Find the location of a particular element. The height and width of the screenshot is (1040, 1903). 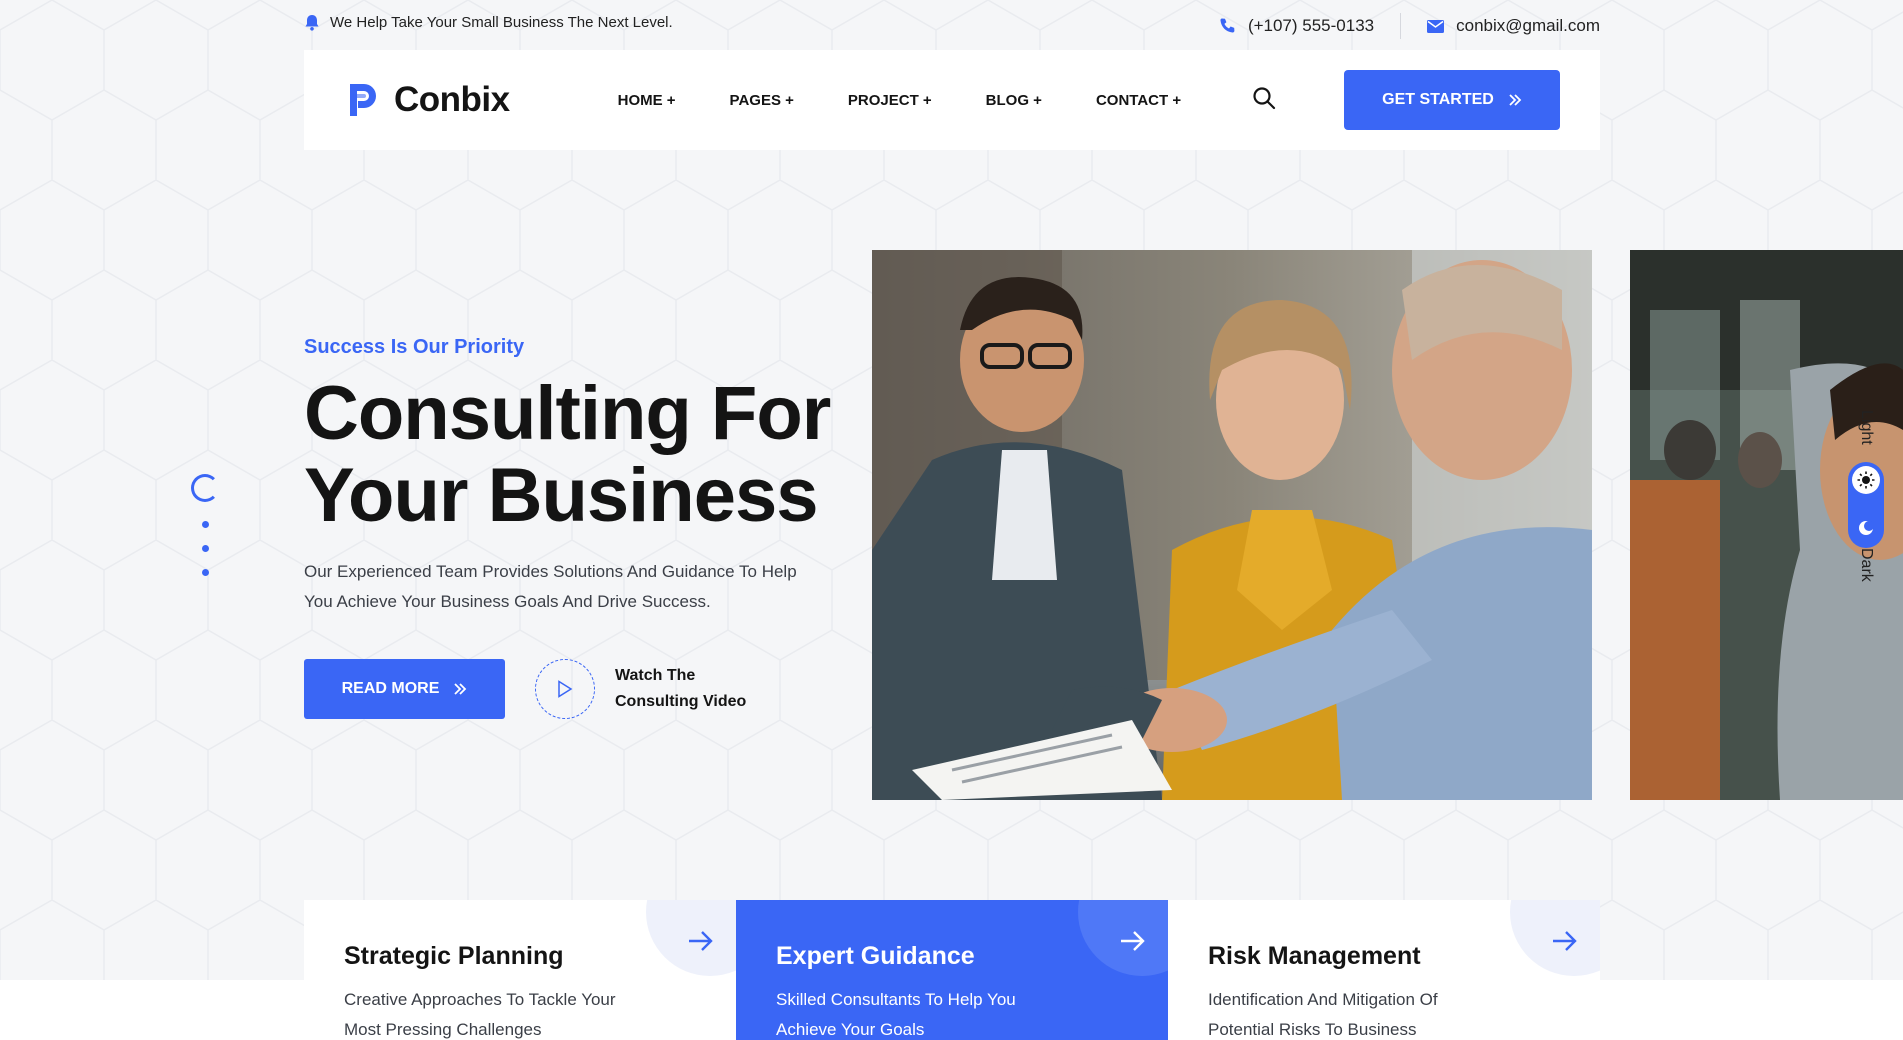

slider-pagination is located at coordinates (205, 525).